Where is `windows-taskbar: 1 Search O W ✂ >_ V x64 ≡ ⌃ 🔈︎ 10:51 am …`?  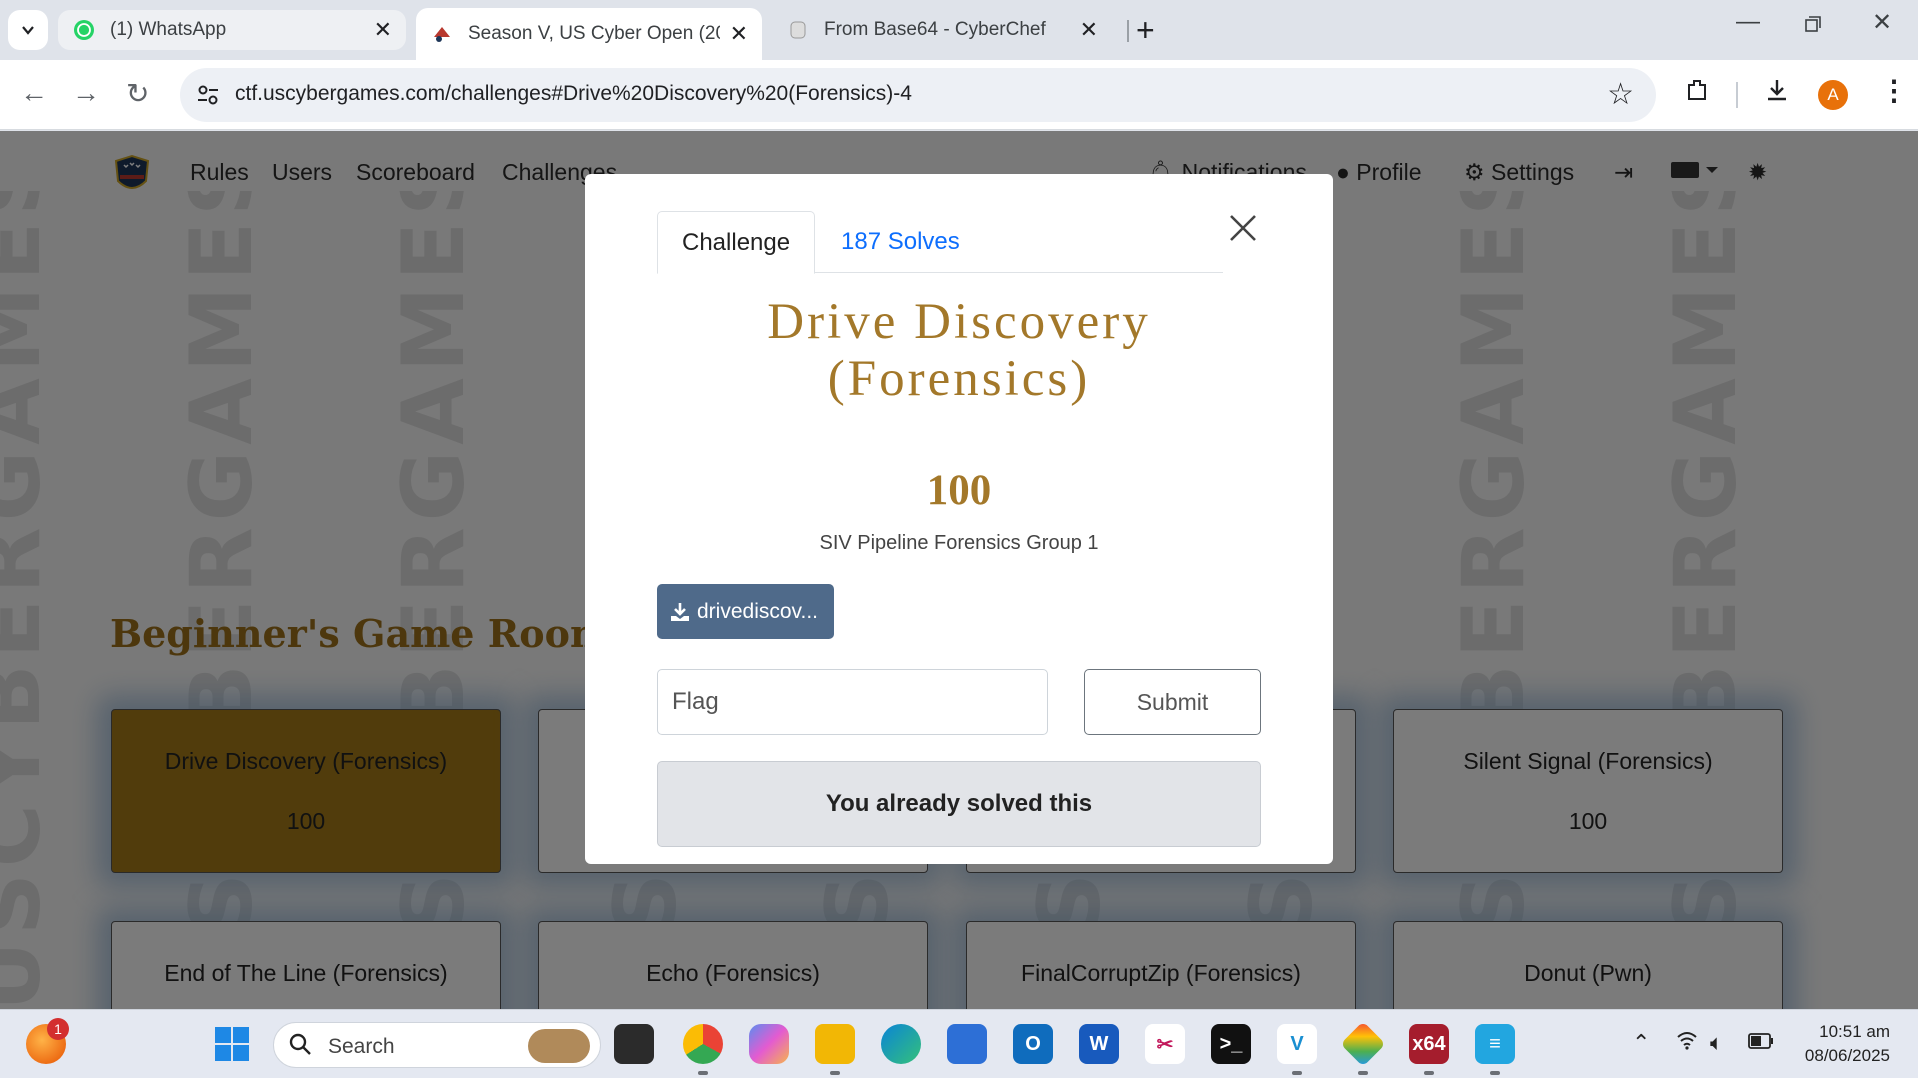
windows-taskbar: 1 Search O W ✂ >_ V x64 ≡ ⌃ 🔈︎ 10:51 am … is located at coordinates (959, 1043).